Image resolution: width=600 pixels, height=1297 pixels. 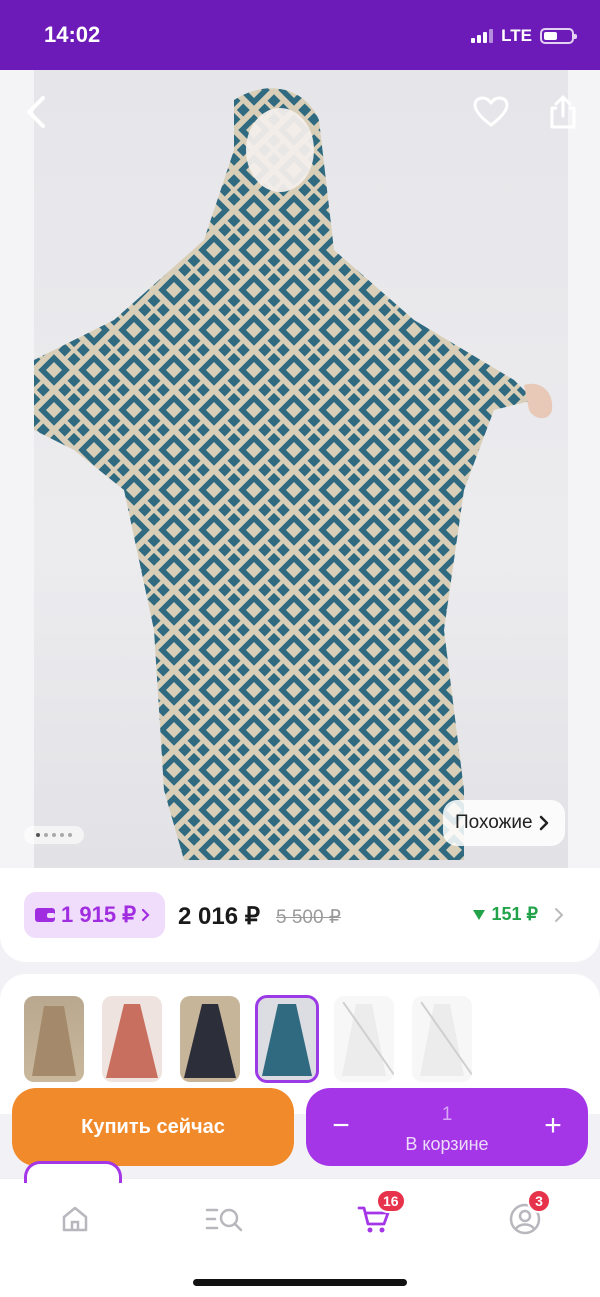 What do you see at coordinates (516, 35) in the screenshot?
I see `network-label: LTE` at bounding box center [516, 35].